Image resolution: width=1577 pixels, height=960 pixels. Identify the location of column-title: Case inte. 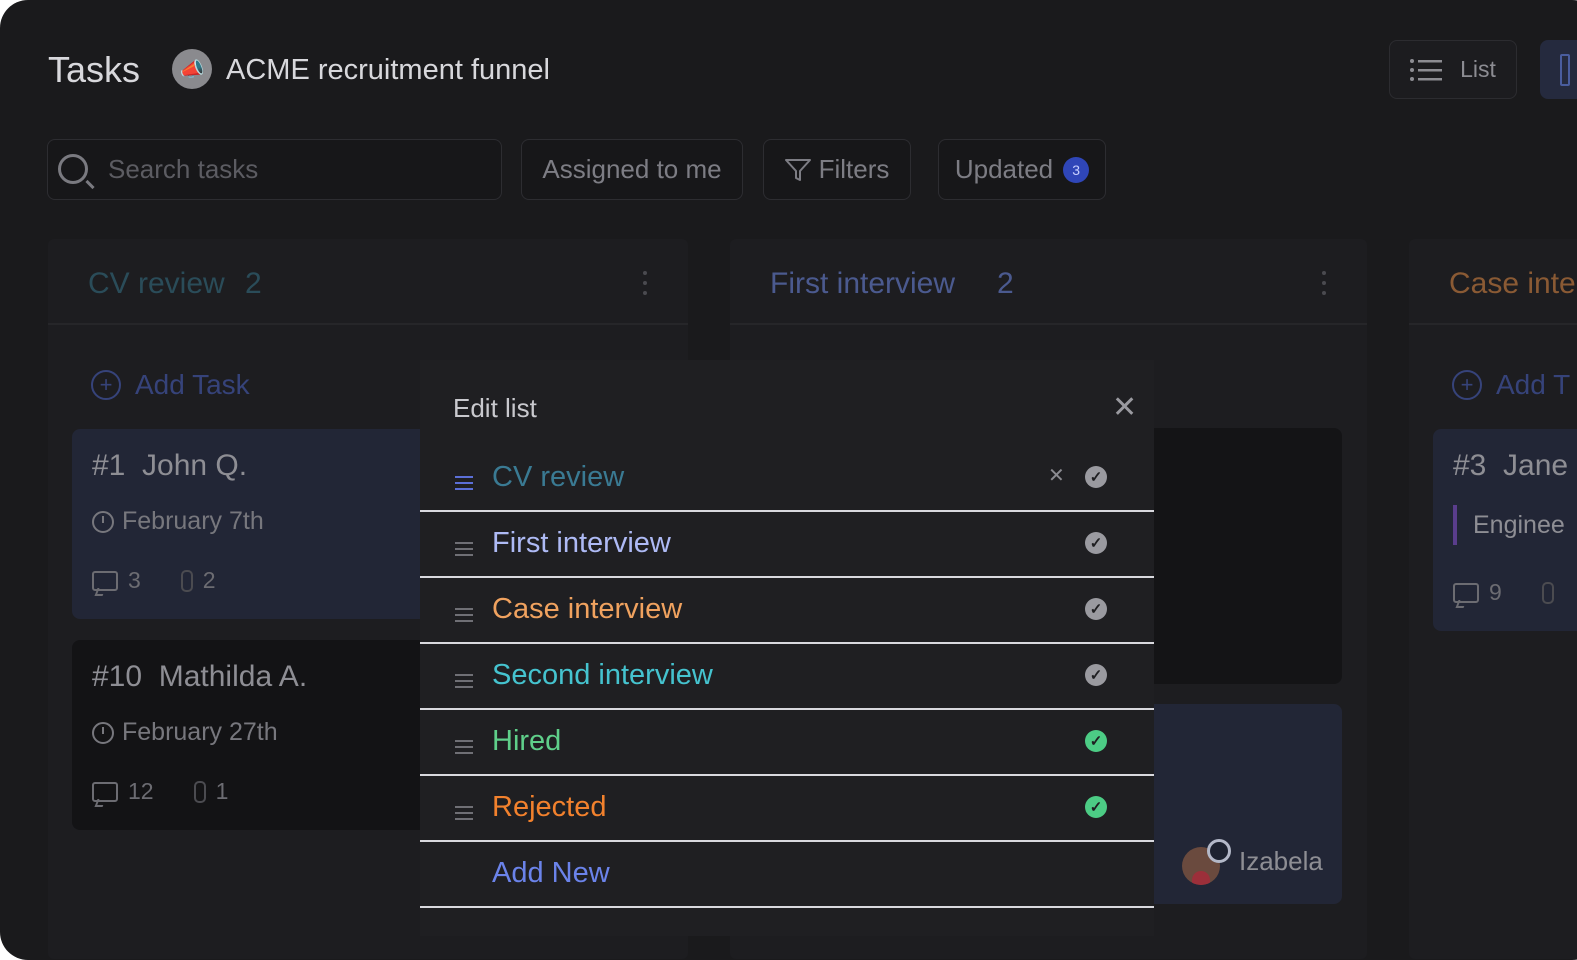
(1512, 283).